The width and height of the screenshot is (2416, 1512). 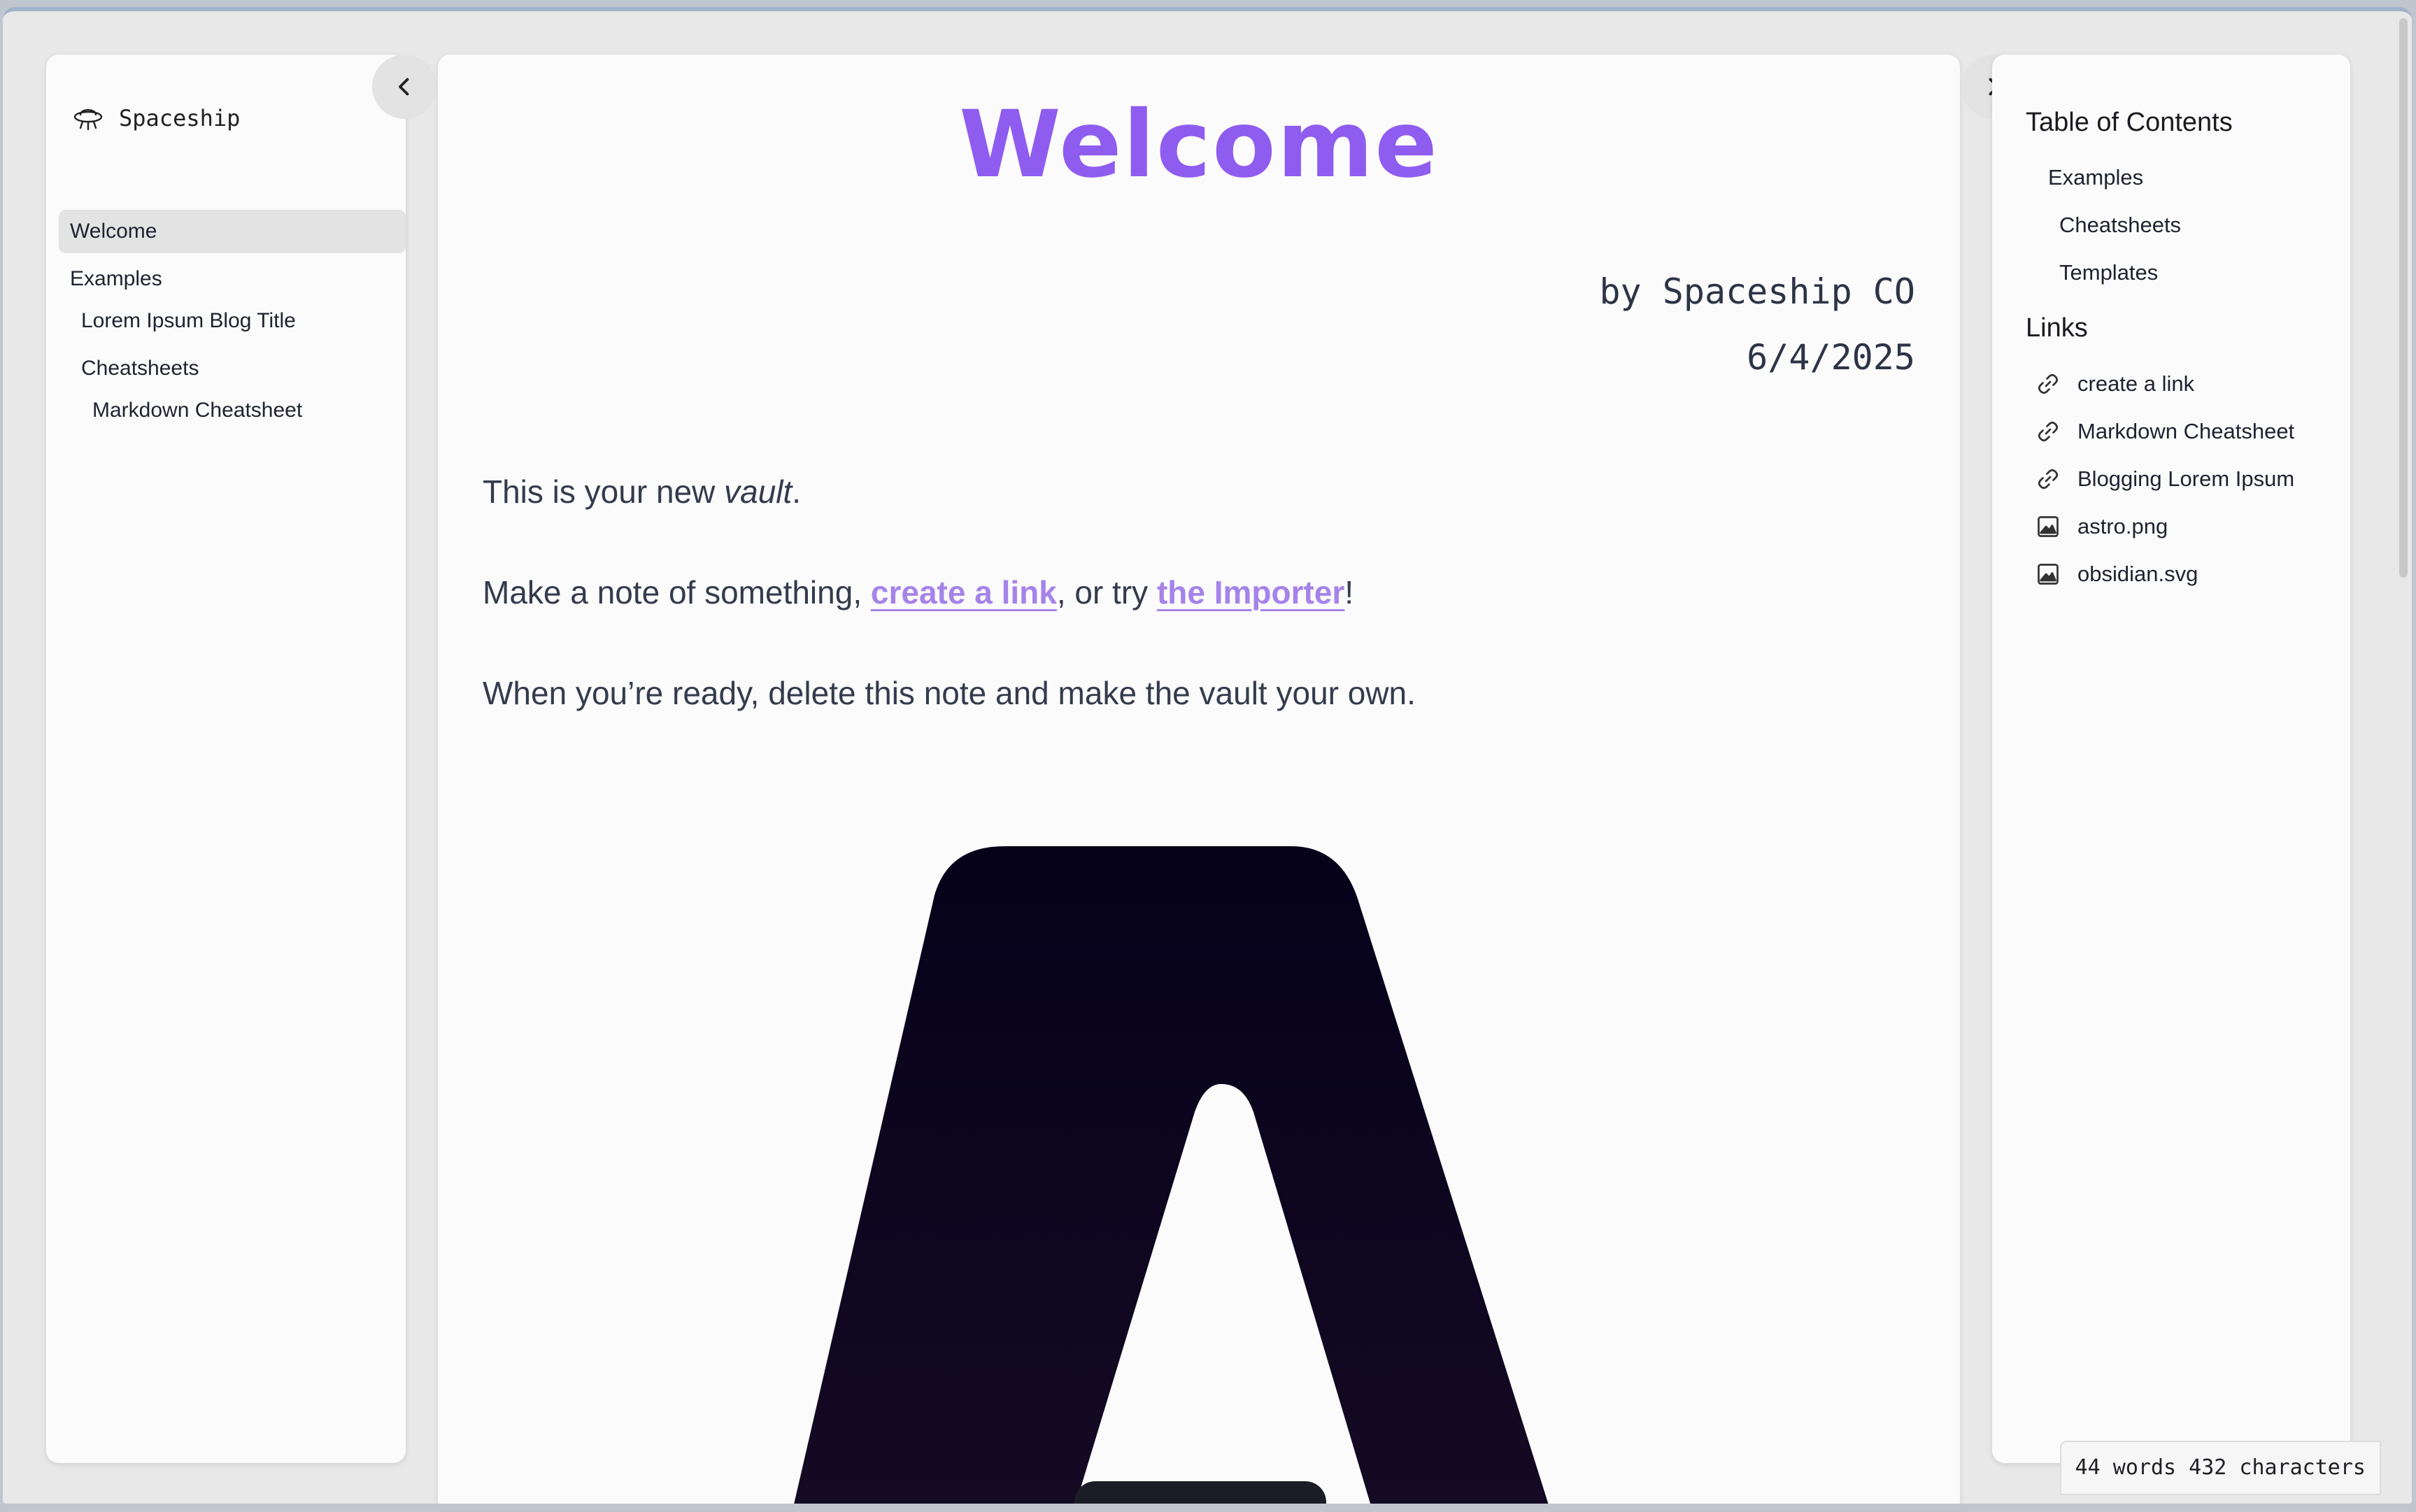 What do you see at coordinates (2137, 574) in the screenshot?
I see `link-label: obsidian.svg` at bounding box center [2137, 574].